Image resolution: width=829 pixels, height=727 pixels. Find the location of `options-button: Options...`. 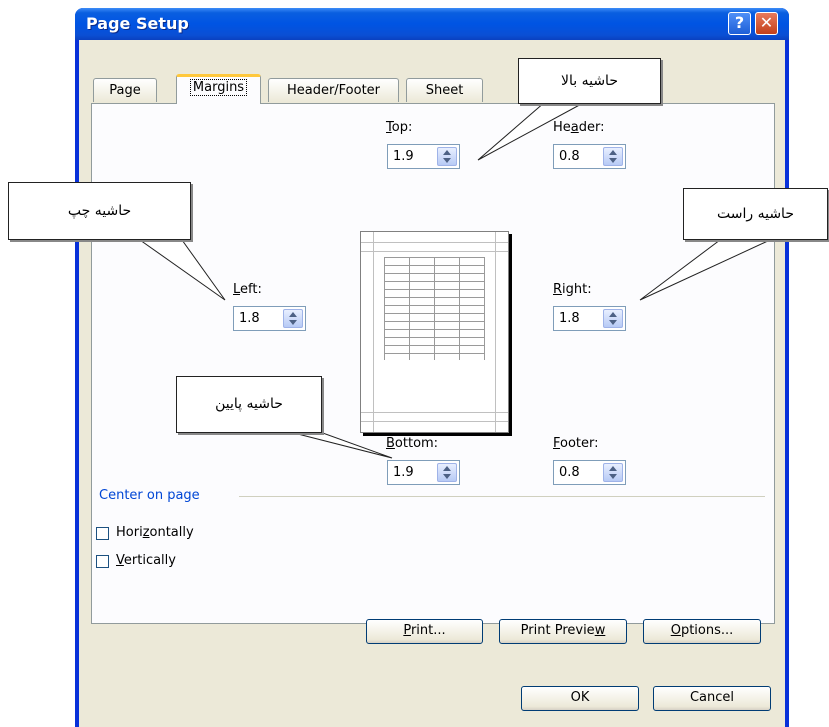

options-button: Options... is located at coordinates (702, 631).